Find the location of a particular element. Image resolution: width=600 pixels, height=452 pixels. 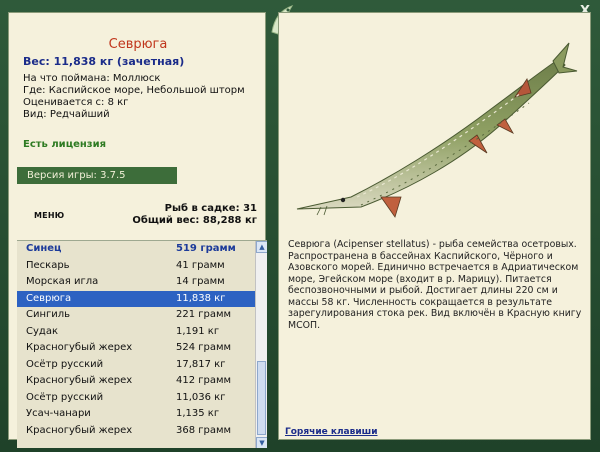

fish-value: Оценивается с: 8 кг is located at coordinates (76, 102).